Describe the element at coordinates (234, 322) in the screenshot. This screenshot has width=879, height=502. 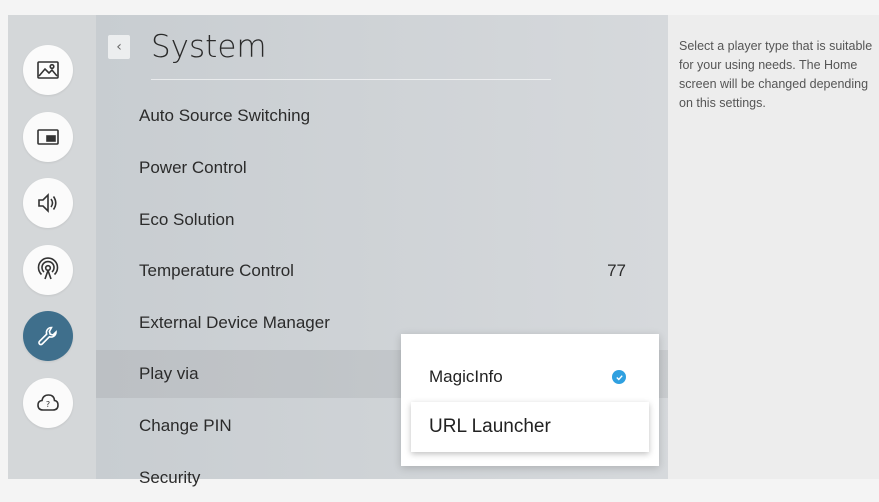
I see `menu-item-label: External Device Manager` at that location.